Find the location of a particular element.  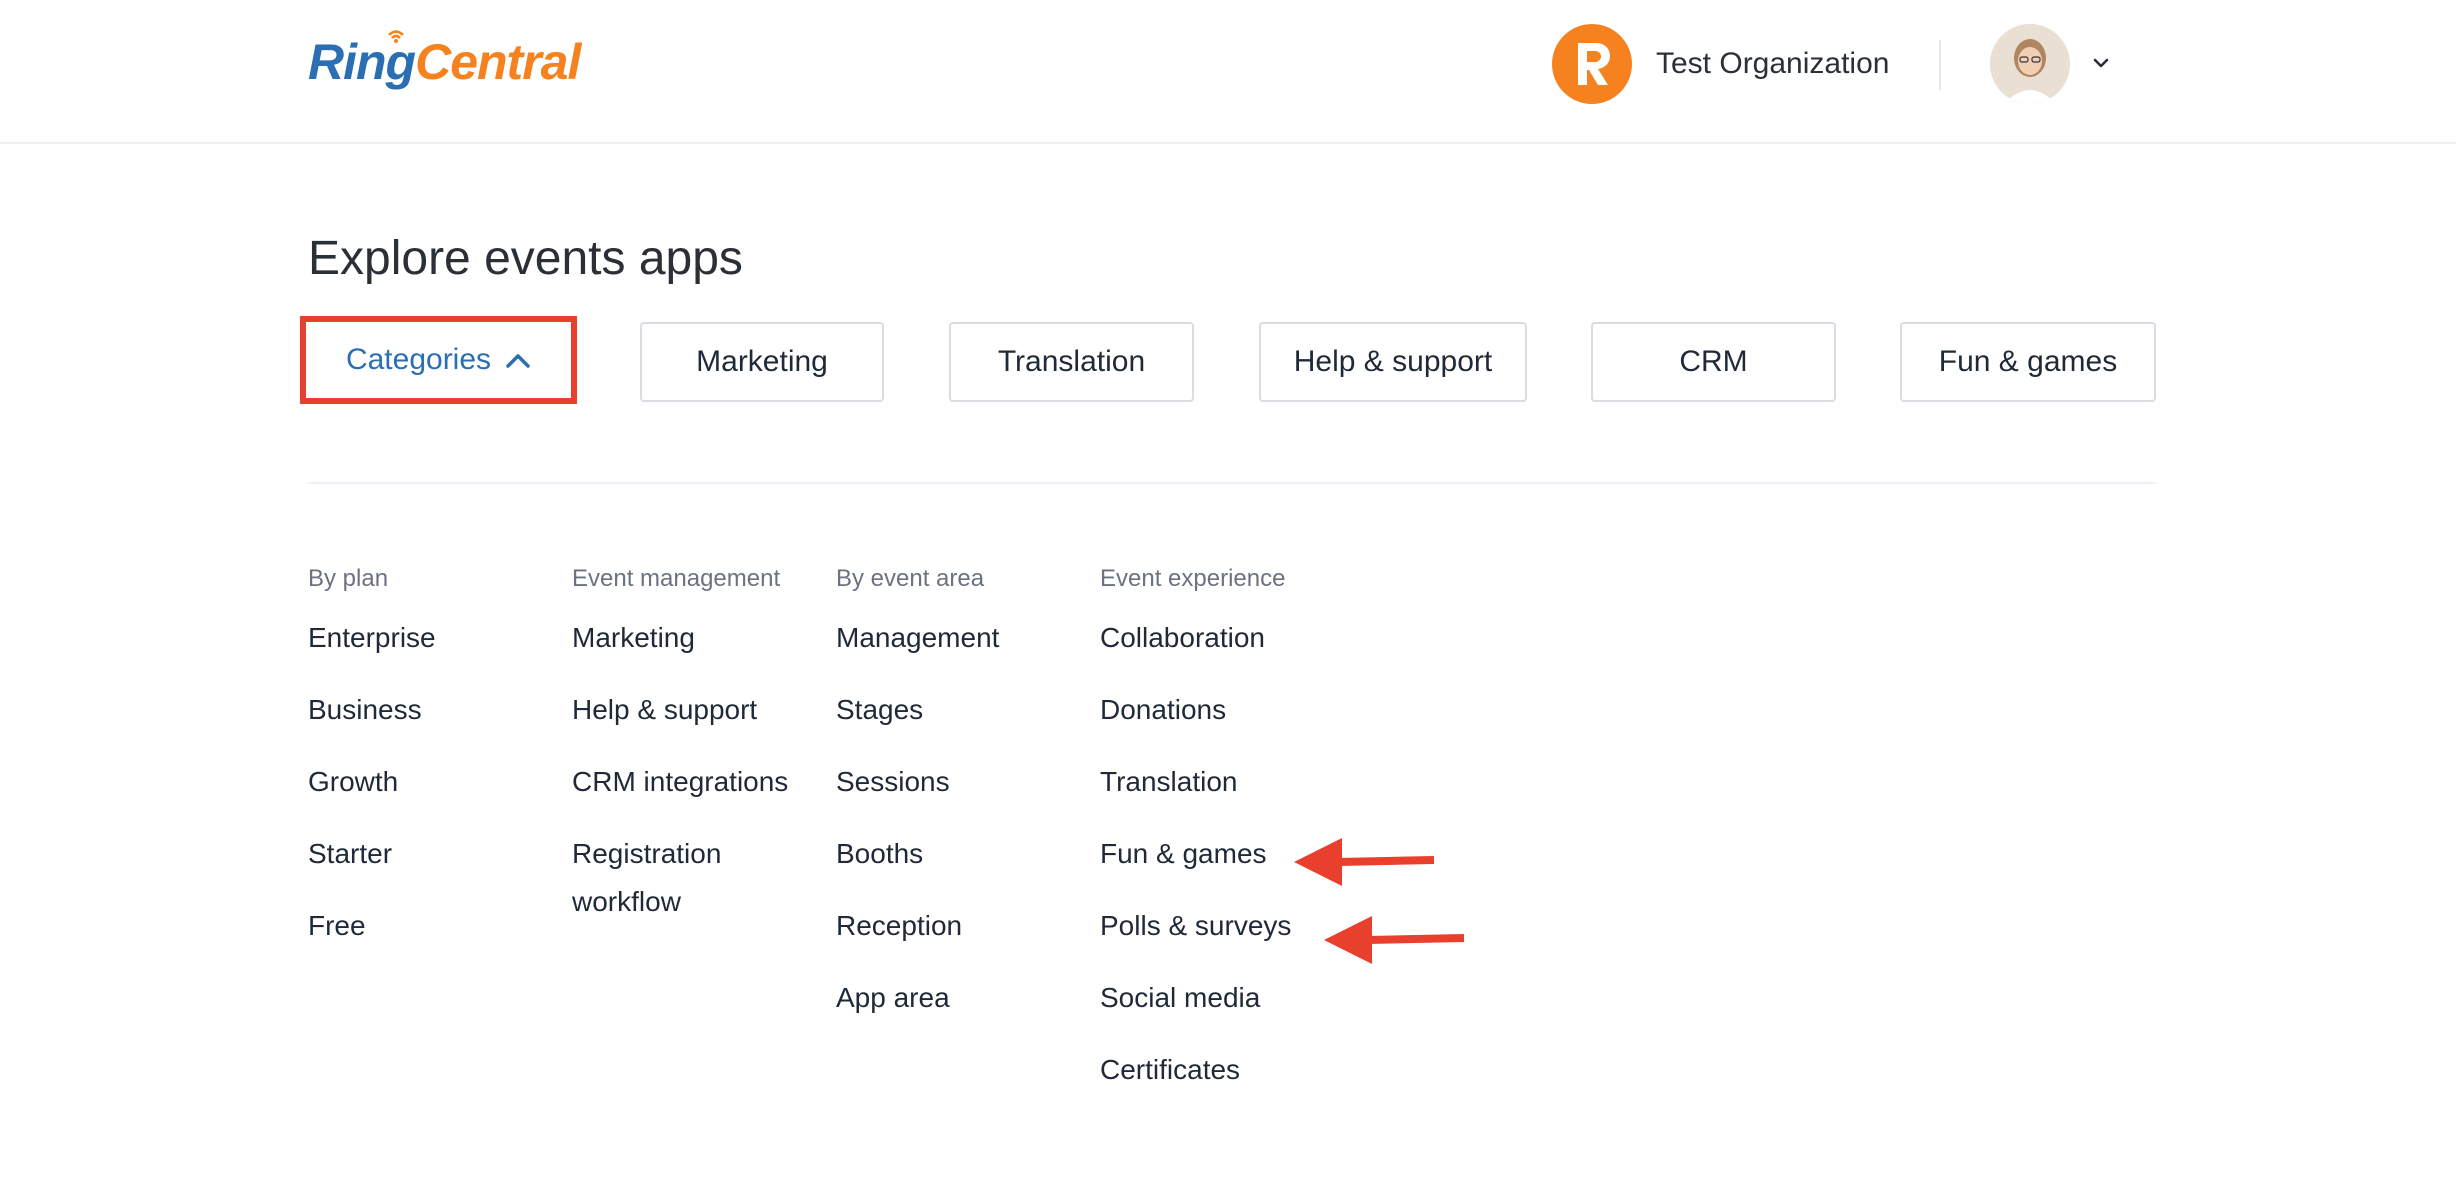

category-link: Marketing is located at coordinates (692, 638).